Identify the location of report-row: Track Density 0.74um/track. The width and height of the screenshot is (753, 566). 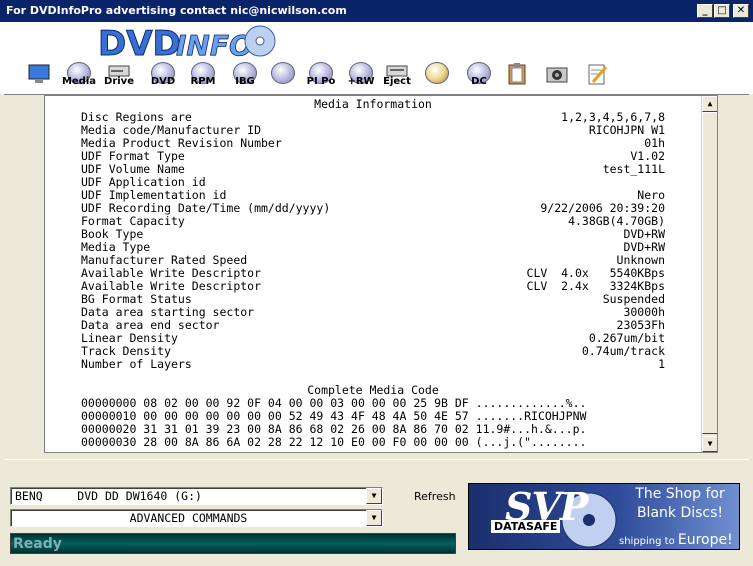
(373, 351).